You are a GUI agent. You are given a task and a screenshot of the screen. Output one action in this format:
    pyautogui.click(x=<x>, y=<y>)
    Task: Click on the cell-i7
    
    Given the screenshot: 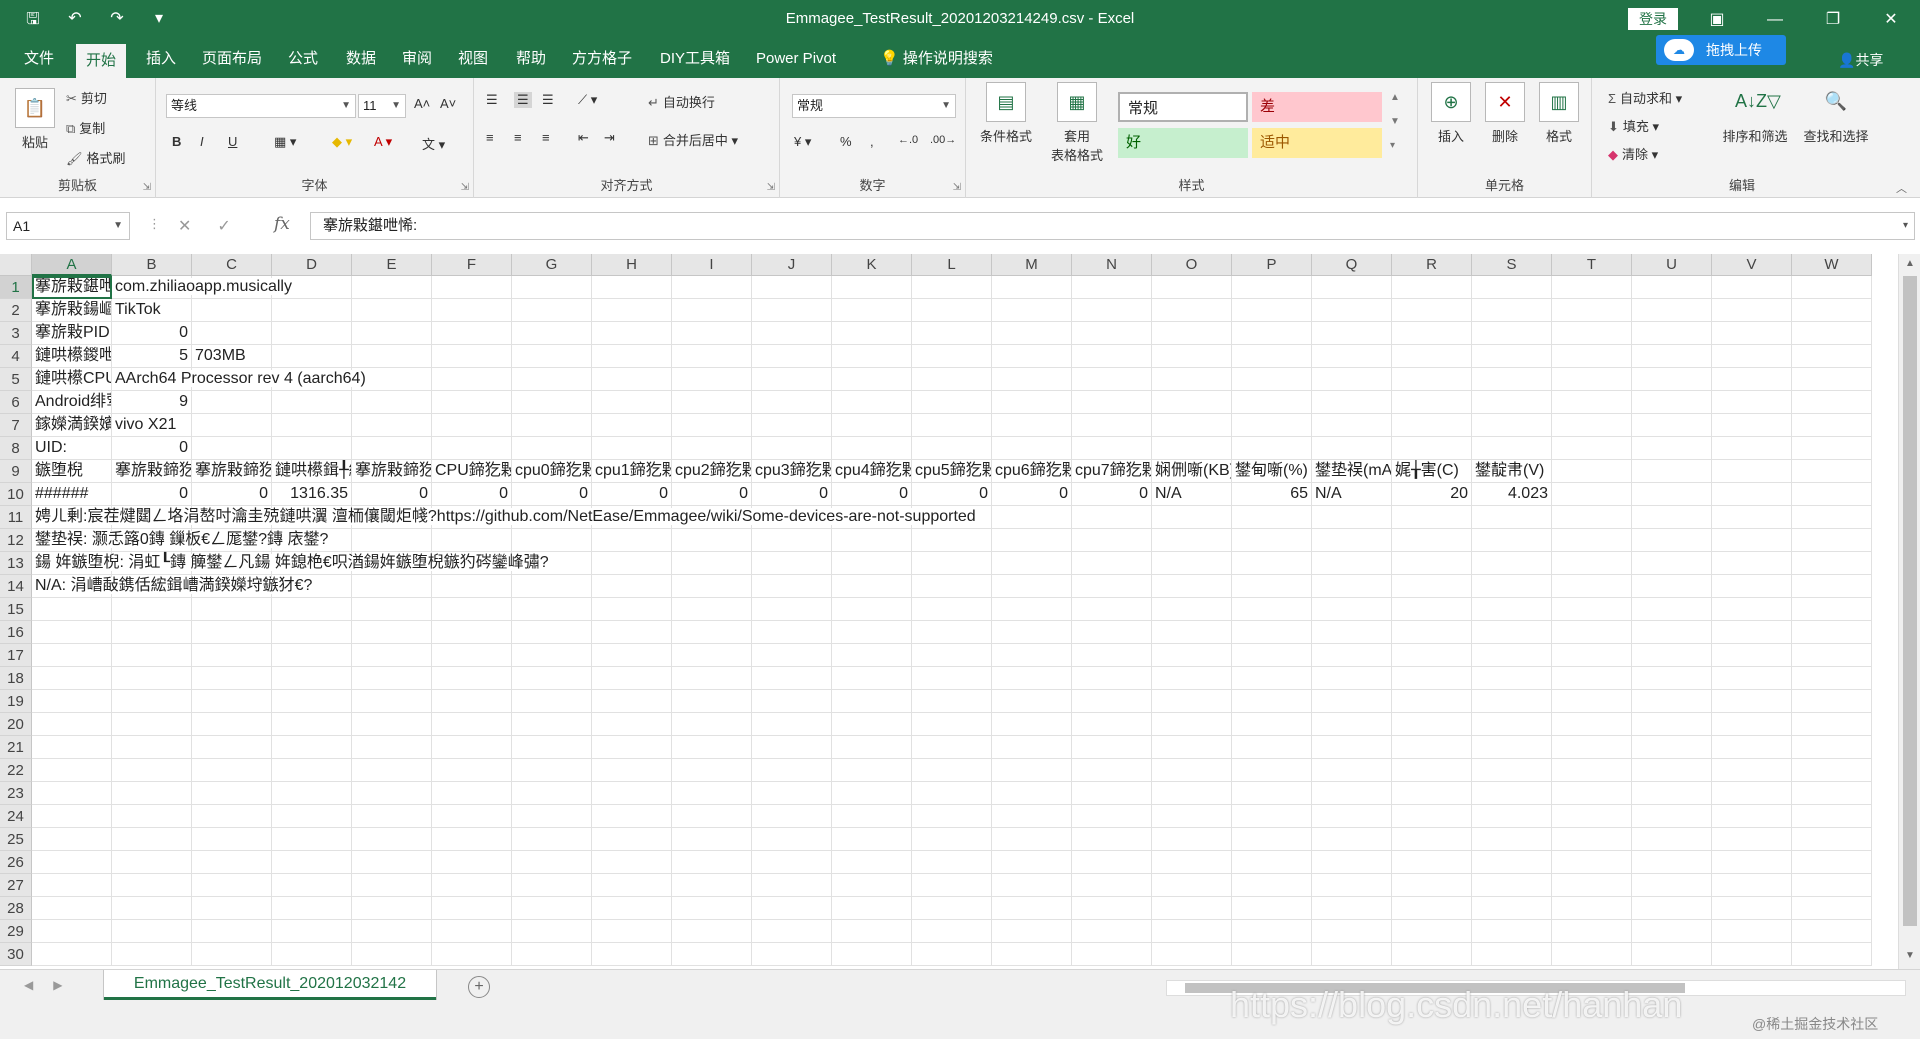 What is the action you would take?
    pyautogui.click(x=712, y=425)
    